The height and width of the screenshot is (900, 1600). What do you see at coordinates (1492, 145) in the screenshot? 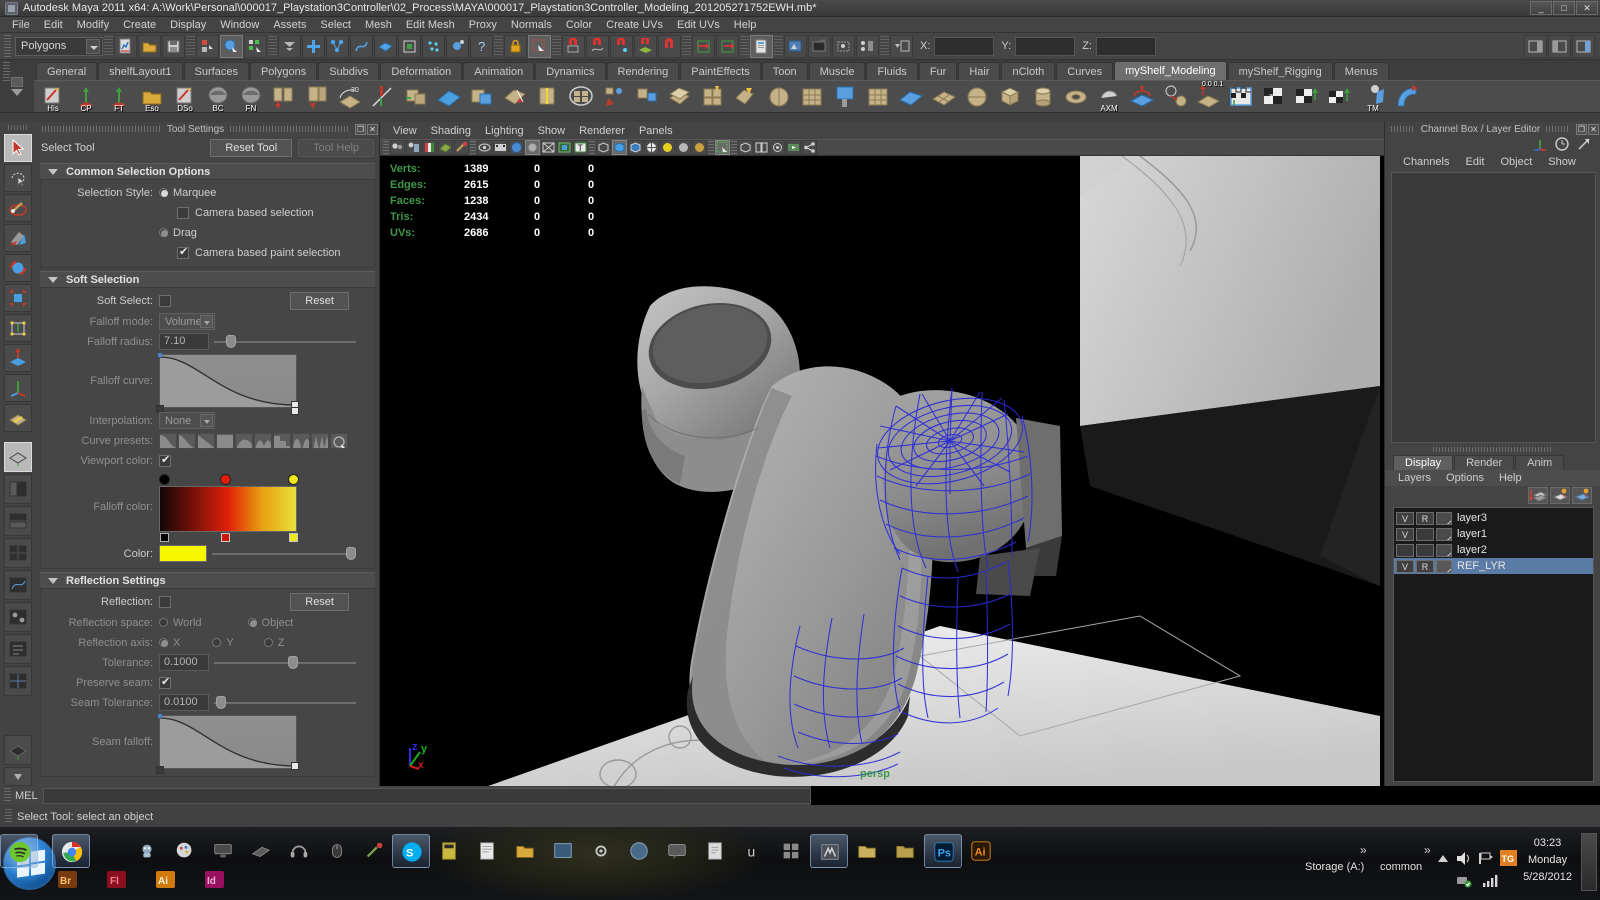
I see `channel-box-icon-row` at bounding box center [1492, 145].